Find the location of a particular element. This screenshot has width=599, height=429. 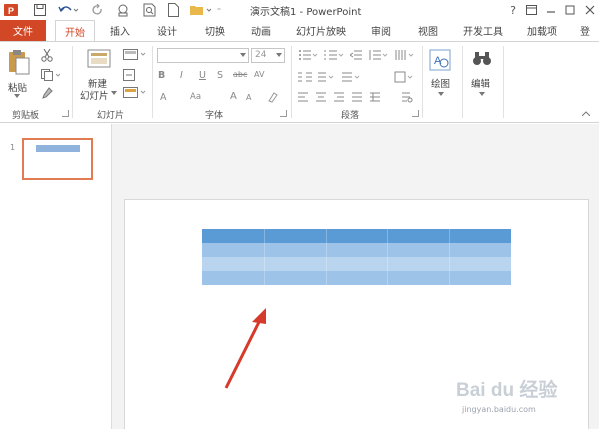

clipboard-launcher-icon is located at coordinates (65, 113).